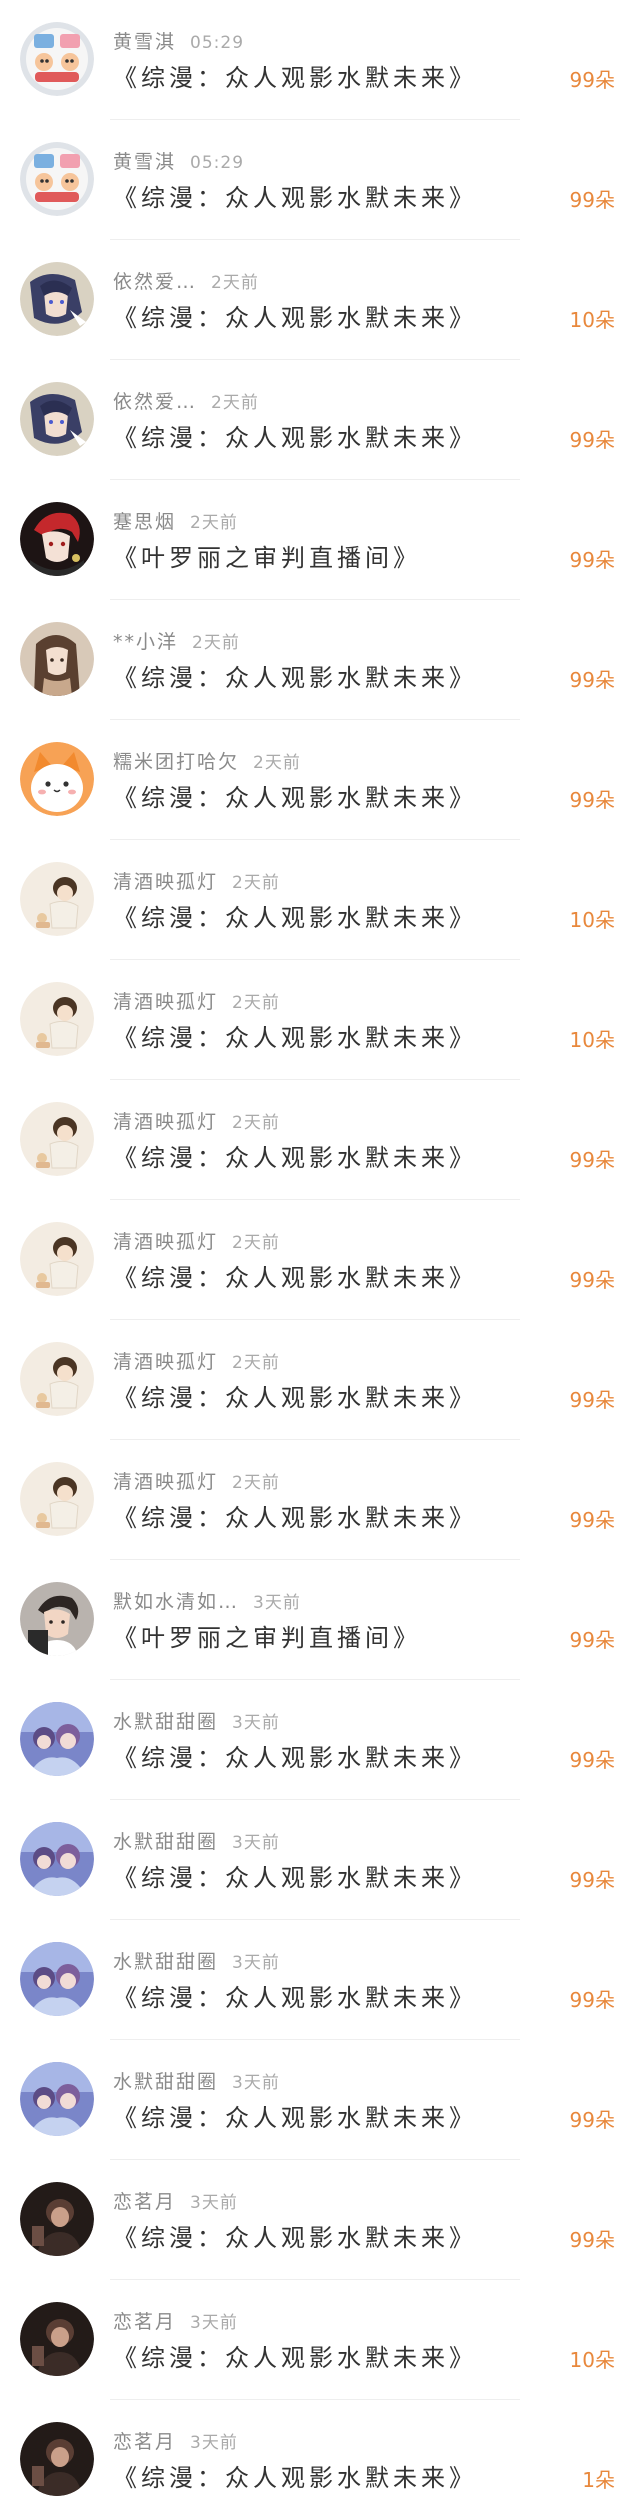  What do you see at coordinates (320, 2460) in the screenshot?
I see `list-item: 恋茗月 3天前 《综漫：众人观影水默未来》 1朵` at bounding box center [320, 2460].